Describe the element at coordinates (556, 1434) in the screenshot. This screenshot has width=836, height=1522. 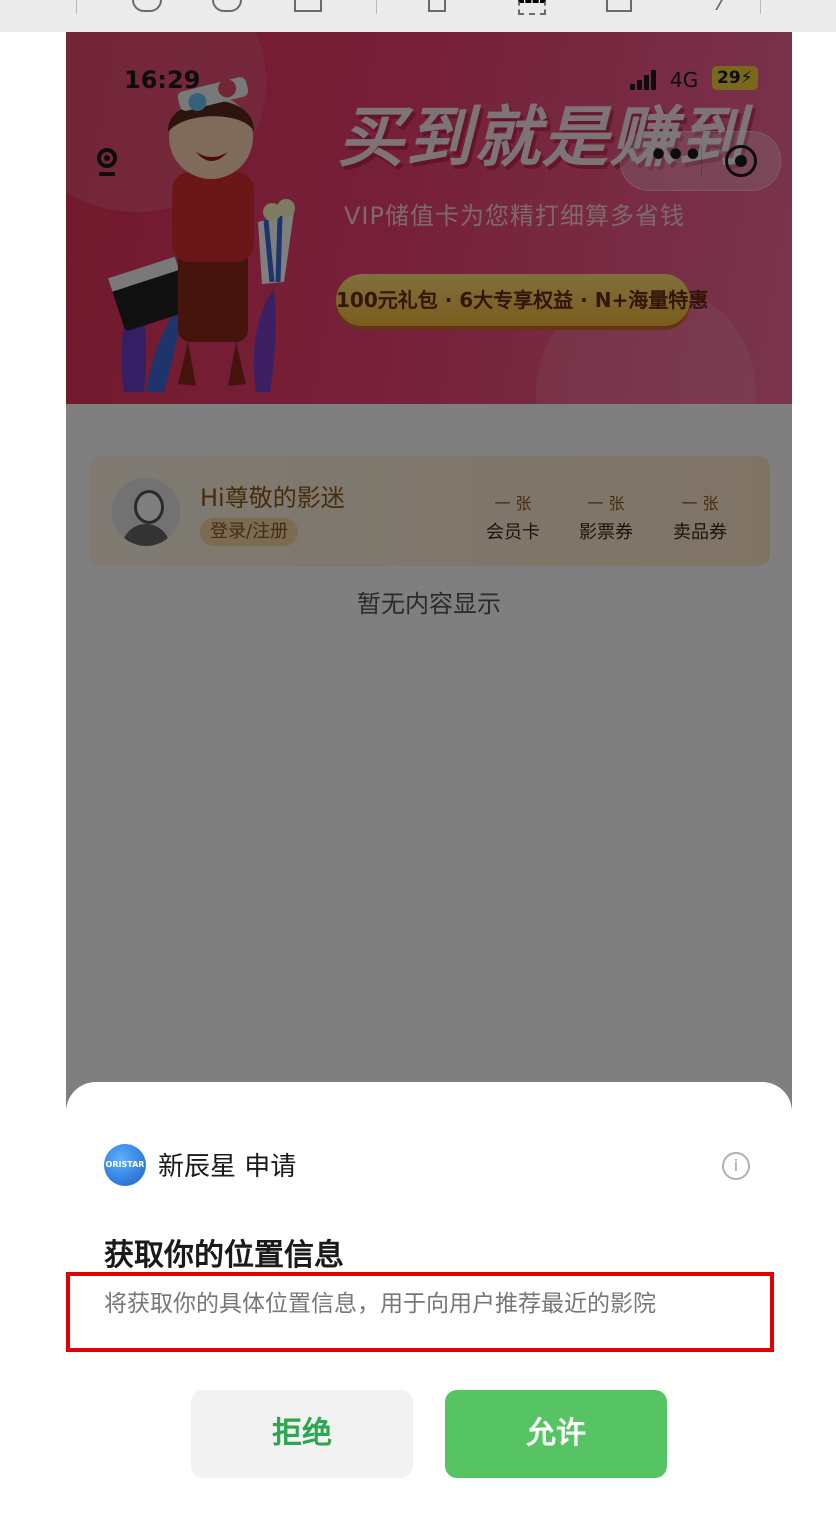
I see `allow-button: 允许` at that location.